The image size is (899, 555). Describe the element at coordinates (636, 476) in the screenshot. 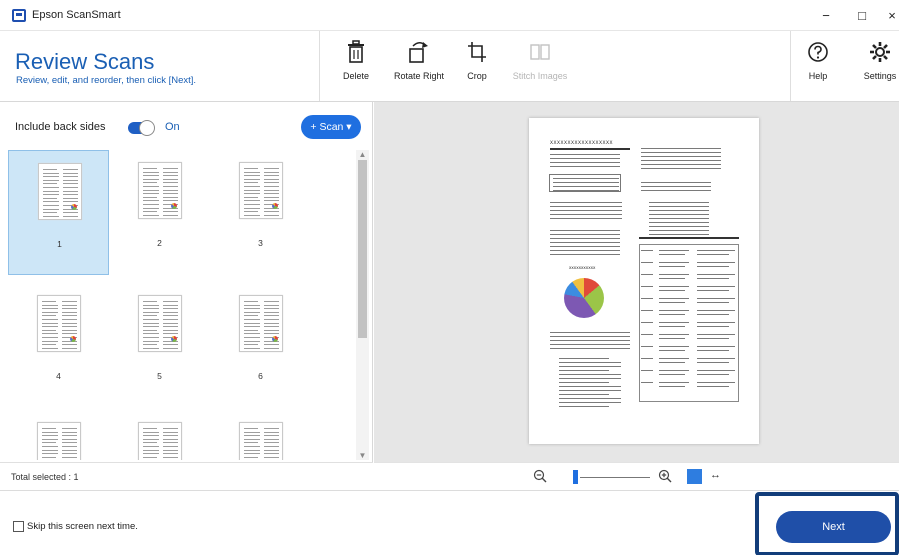

I see `zoom-bar: ↔` at that location.